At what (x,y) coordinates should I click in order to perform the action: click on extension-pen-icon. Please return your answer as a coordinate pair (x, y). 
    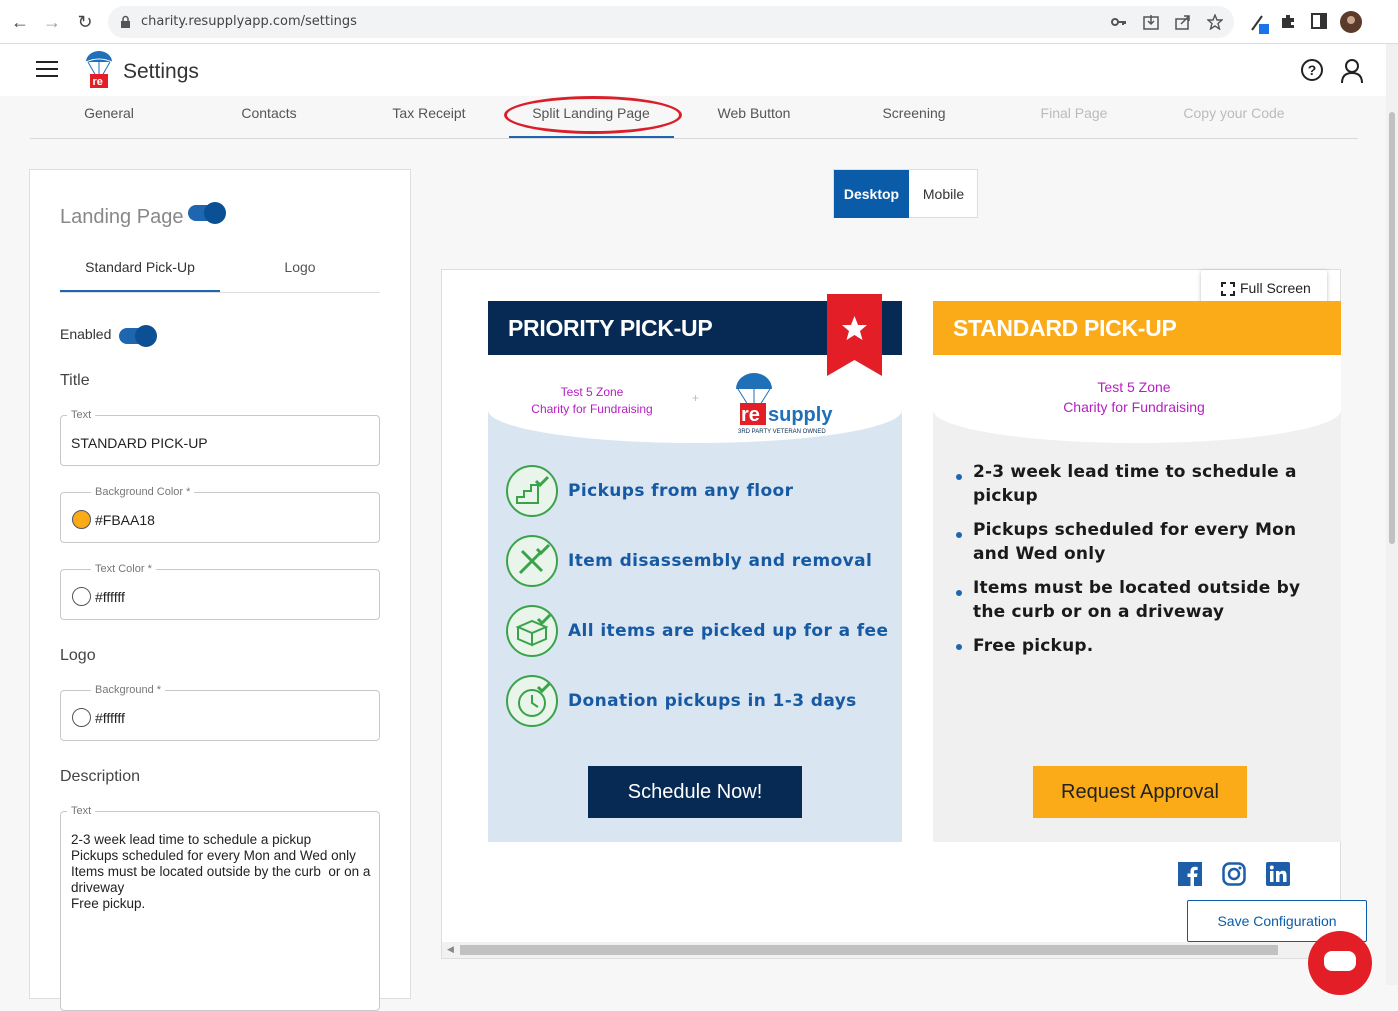
    Looking at the image, I should click on (1260, 23).